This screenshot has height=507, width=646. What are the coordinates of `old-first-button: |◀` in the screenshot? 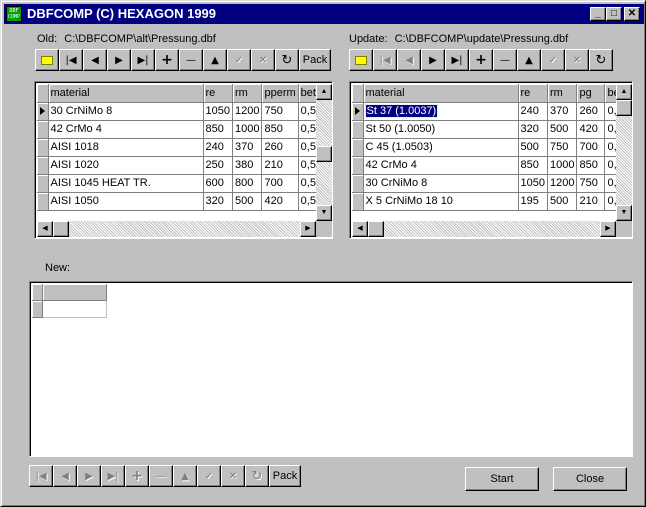 It's located at (71, 60).